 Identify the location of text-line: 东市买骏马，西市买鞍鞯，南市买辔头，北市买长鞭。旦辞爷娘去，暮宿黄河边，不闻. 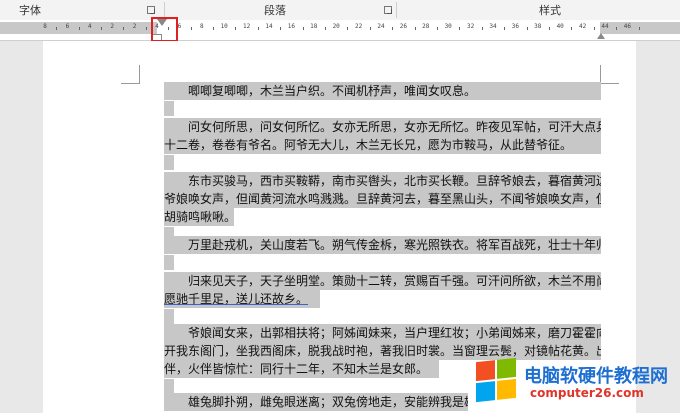
(382, 181).